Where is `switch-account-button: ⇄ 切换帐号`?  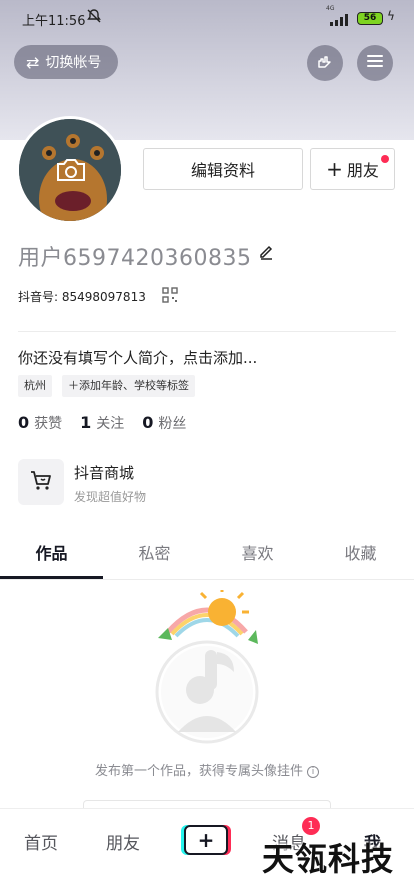
switch-account-button: ⇄ 切换帐号 is located at coordinates (66, 62).